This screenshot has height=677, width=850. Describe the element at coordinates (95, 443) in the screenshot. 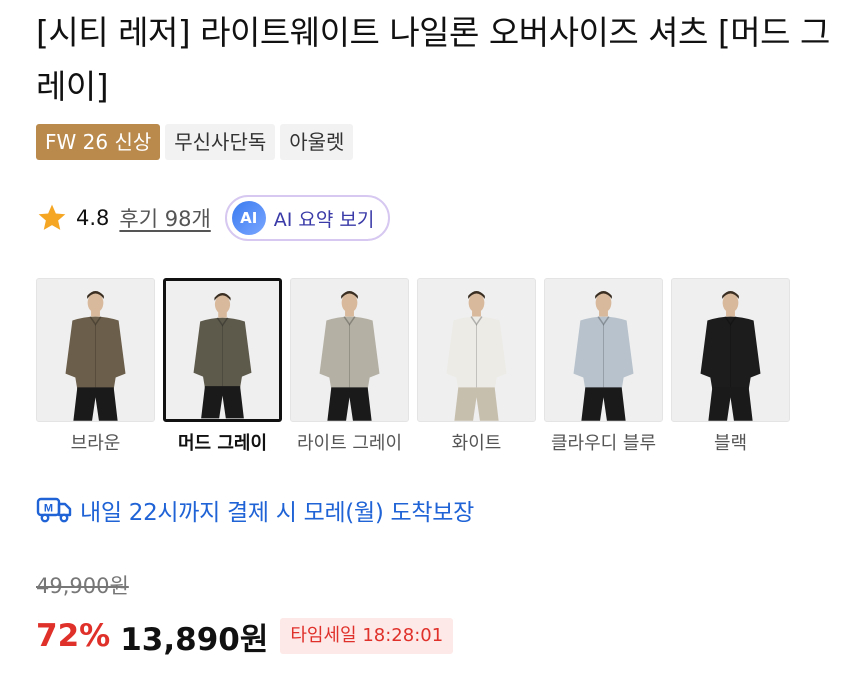

I see `color-label: 브라운` at that location.